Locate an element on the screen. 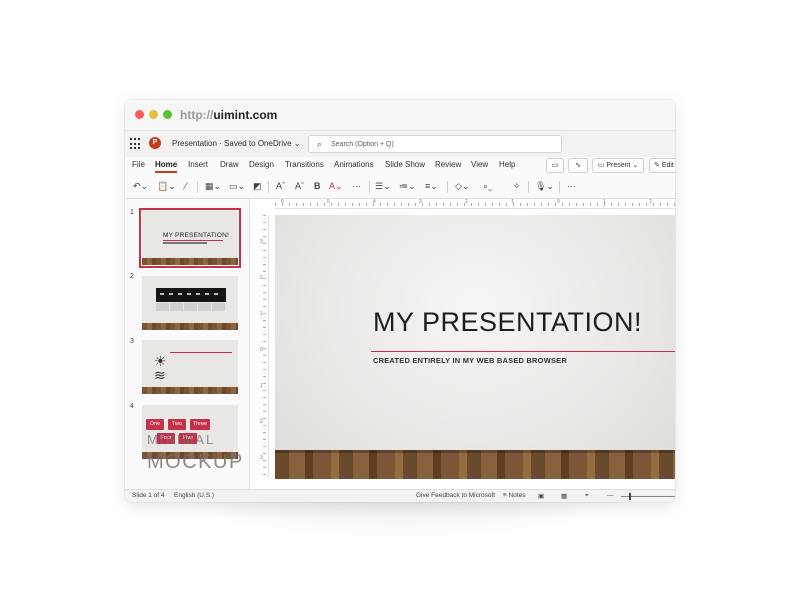  tab-animations: Animations is located at coordinates (354, 164).